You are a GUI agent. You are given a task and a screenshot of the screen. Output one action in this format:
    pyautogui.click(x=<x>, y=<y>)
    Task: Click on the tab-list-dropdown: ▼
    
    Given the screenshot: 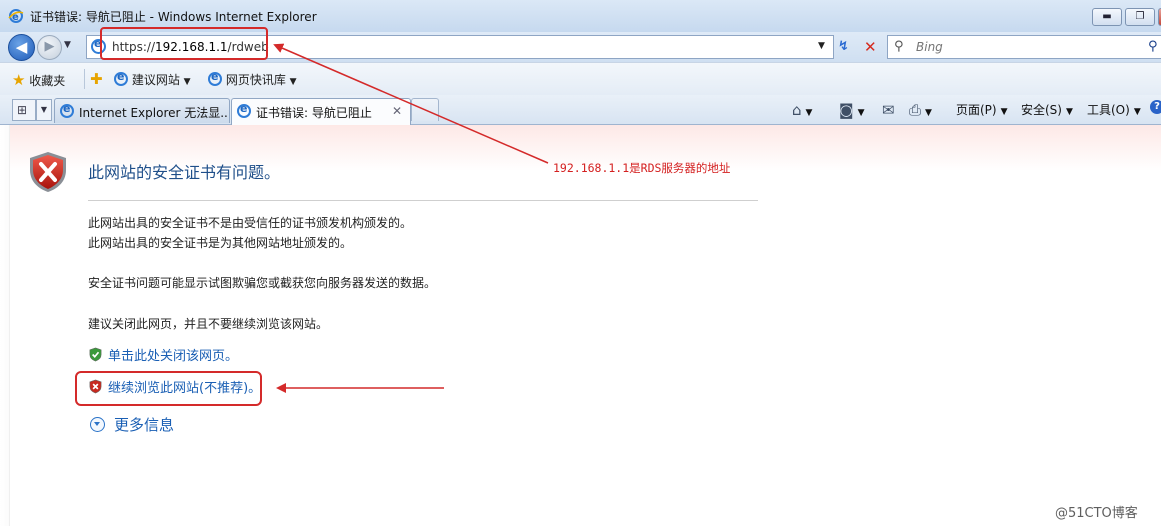 What is the action you would take?
    pyautogui.click(x=44, y=110)
    